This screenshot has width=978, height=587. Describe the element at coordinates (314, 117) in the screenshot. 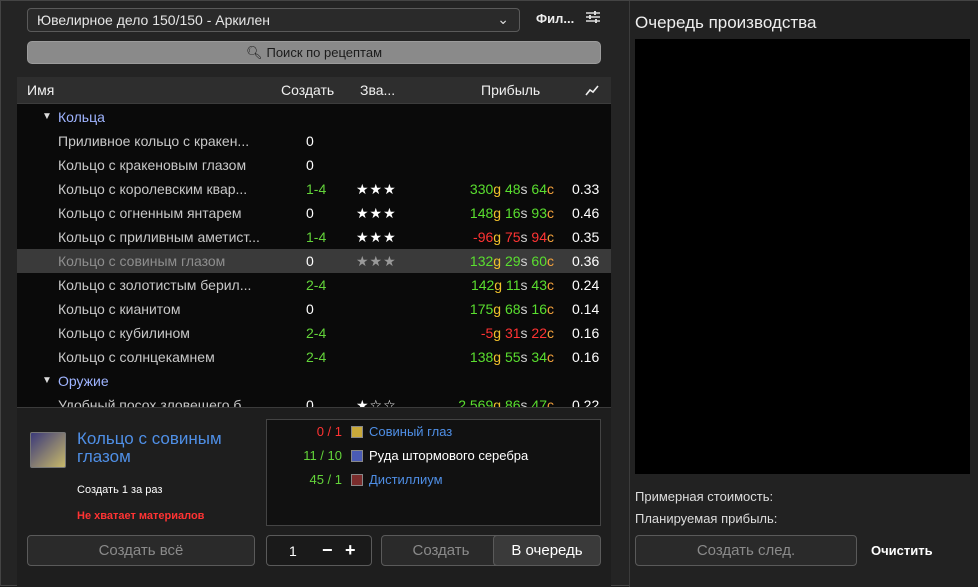

I see `category-row: ▼ Кольца` at that location.